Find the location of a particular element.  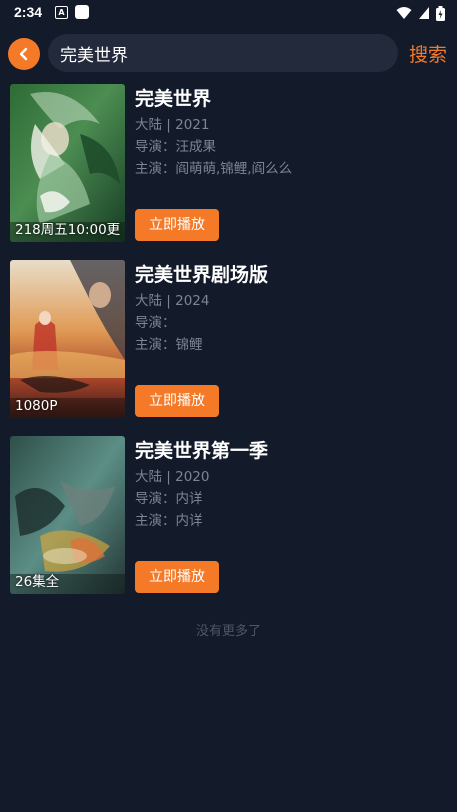

result-director: 导演：汪成果 is located at coordinates (175, 147).